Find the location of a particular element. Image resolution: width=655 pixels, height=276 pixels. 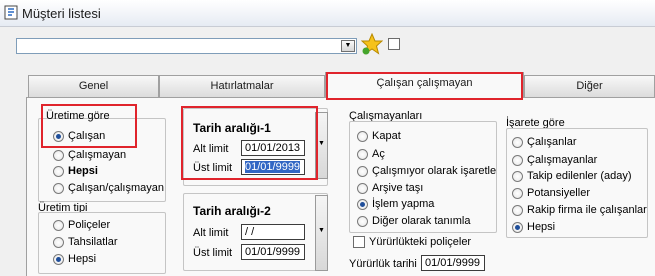

tab-highlight is located at coordinates (424, 86).